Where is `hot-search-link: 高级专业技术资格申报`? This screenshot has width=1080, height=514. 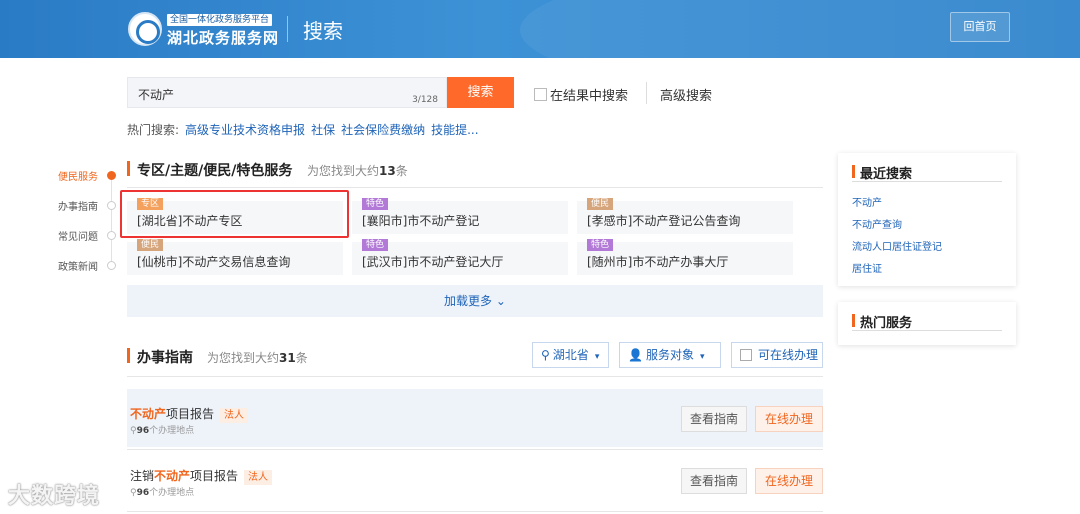
hot-search-link: 高级专业技术资格申报 is located at coordinates (245, 130).